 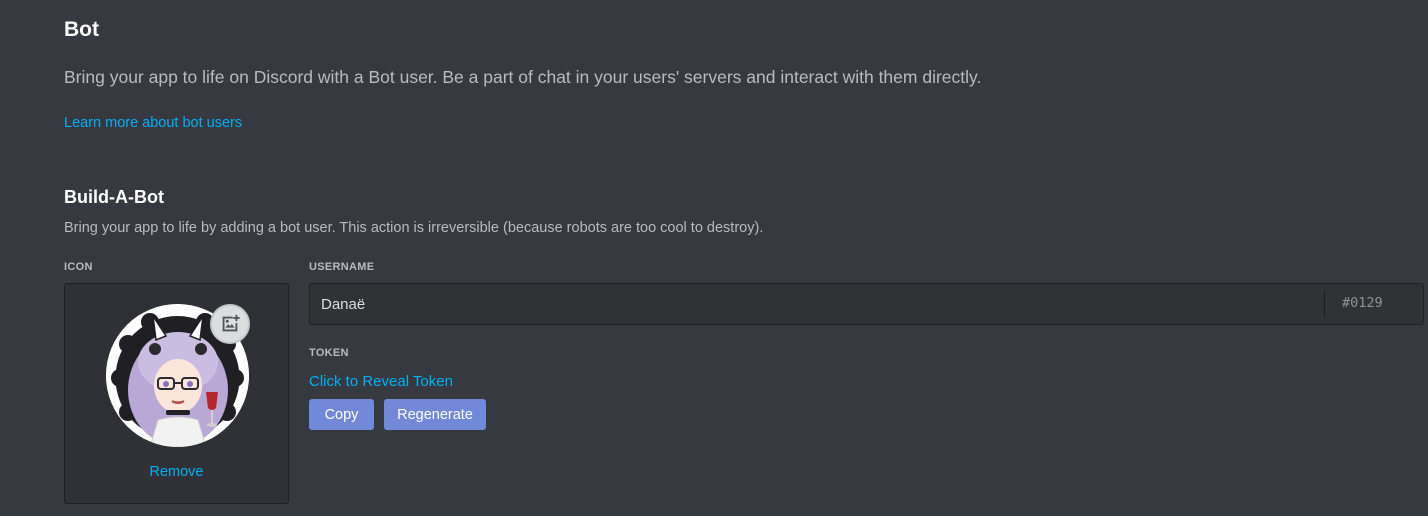 I want to click on learn-more-link: Learn more about bot users, so click(x=153, y=123).